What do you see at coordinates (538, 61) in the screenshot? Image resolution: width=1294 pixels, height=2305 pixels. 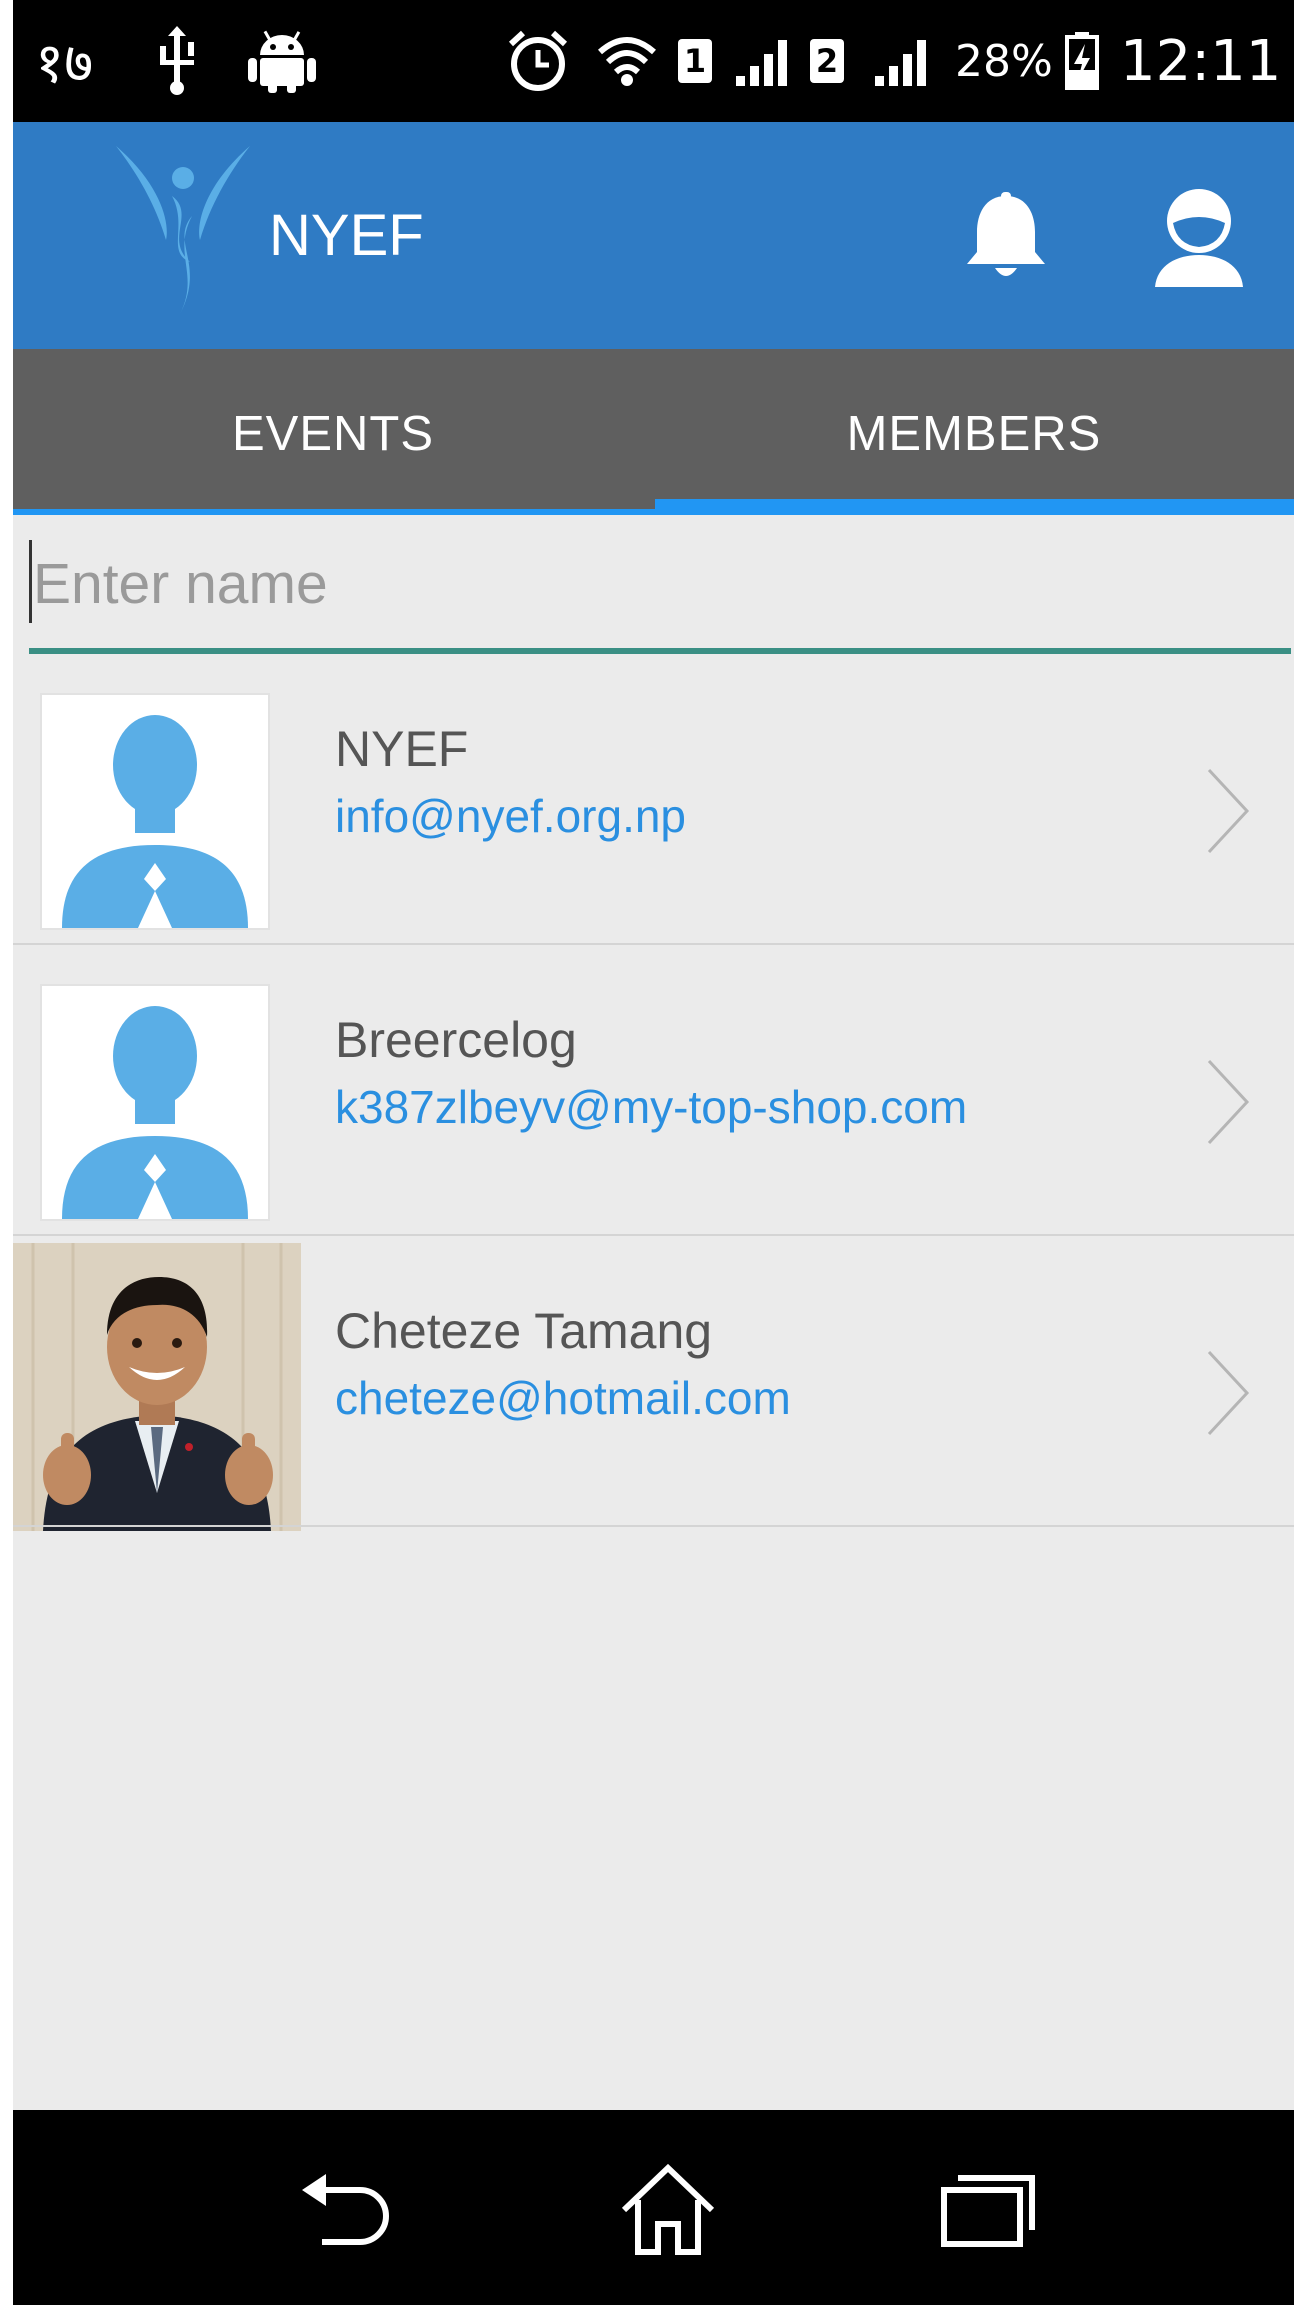 I see `alarm-icon` at bounding box center [538, 61].